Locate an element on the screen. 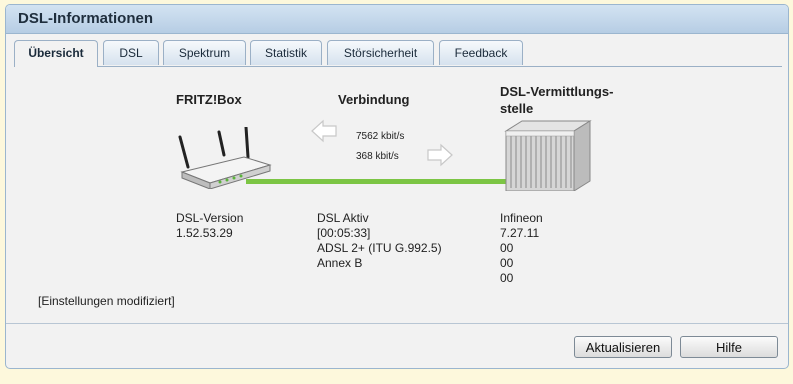 This screenshot has height=384, width=793. panel-title: DSL-Informationen is located at coordinates (397, 19).